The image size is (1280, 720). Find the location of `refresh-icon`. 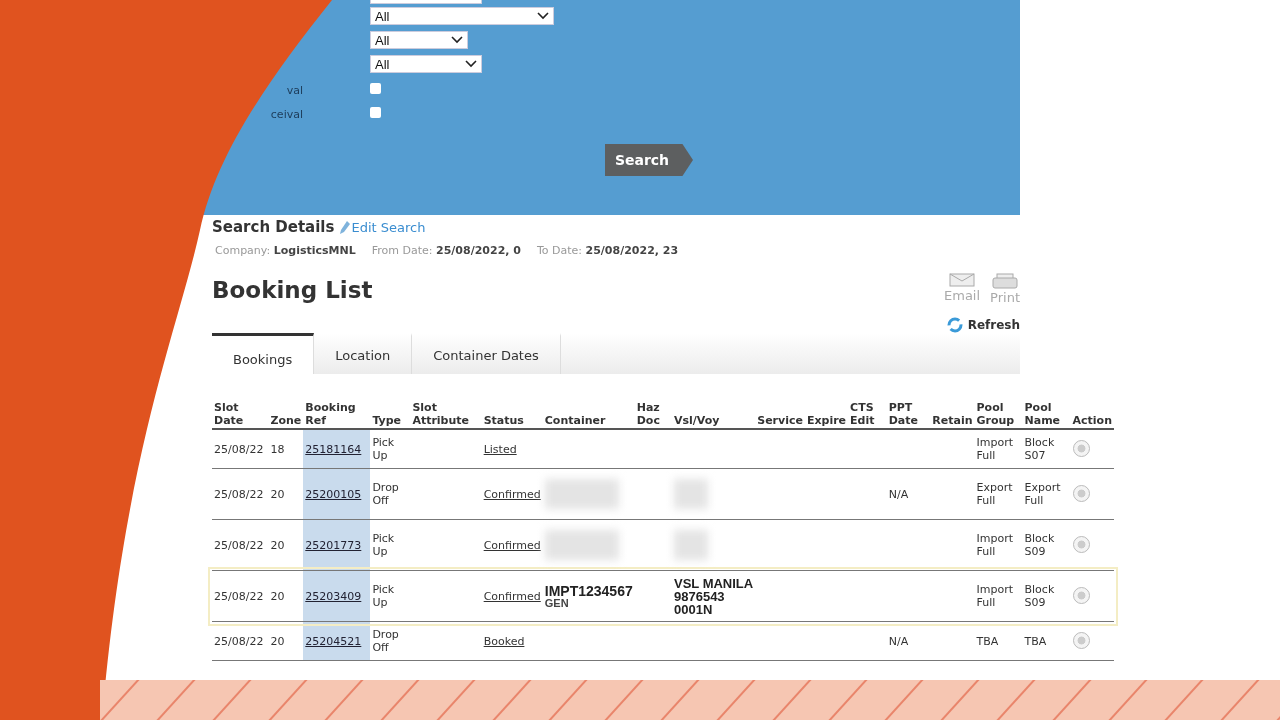

refresh-icon is located at coordinates (954, 325).